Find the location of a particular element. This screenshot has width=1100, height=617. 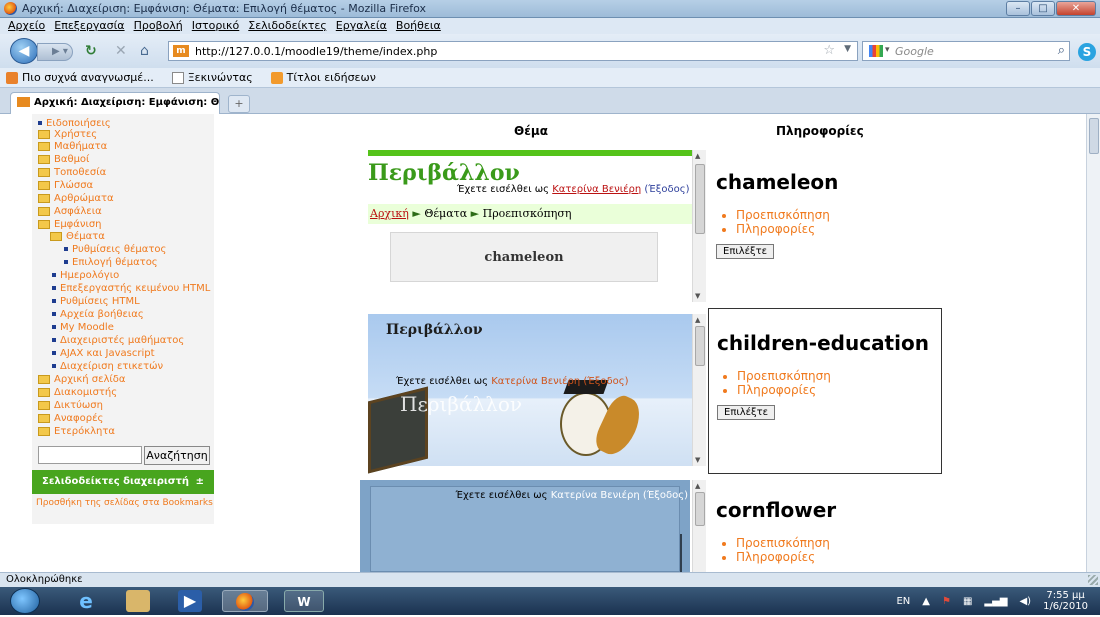

skype-icon: S is located at coordinates (1087, 52).